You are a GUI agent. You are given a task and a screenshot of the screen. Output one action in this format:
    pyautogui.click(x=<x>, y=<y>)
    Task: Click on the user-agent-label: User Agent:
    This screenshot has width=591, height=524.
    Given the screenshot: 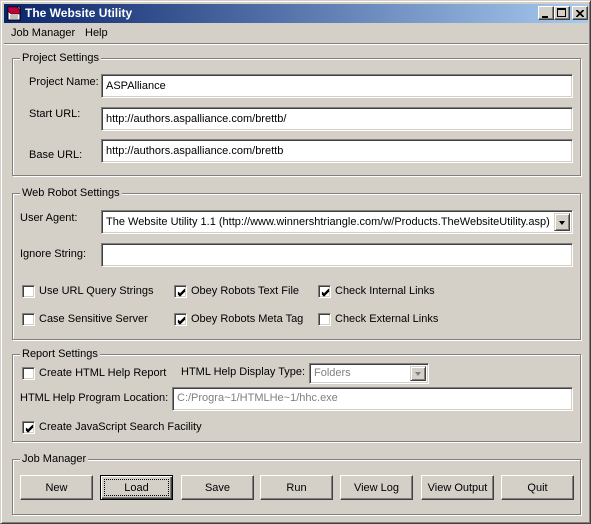 What is the action you would take?
    pyautogui.click(x=49, y=218)
    